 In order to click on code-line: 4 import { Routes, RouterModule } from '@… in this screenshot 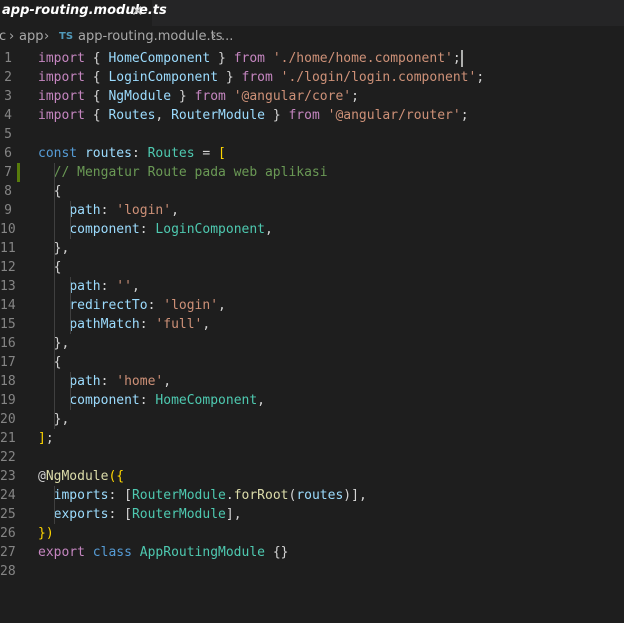, I will do `click(312, 115)`.